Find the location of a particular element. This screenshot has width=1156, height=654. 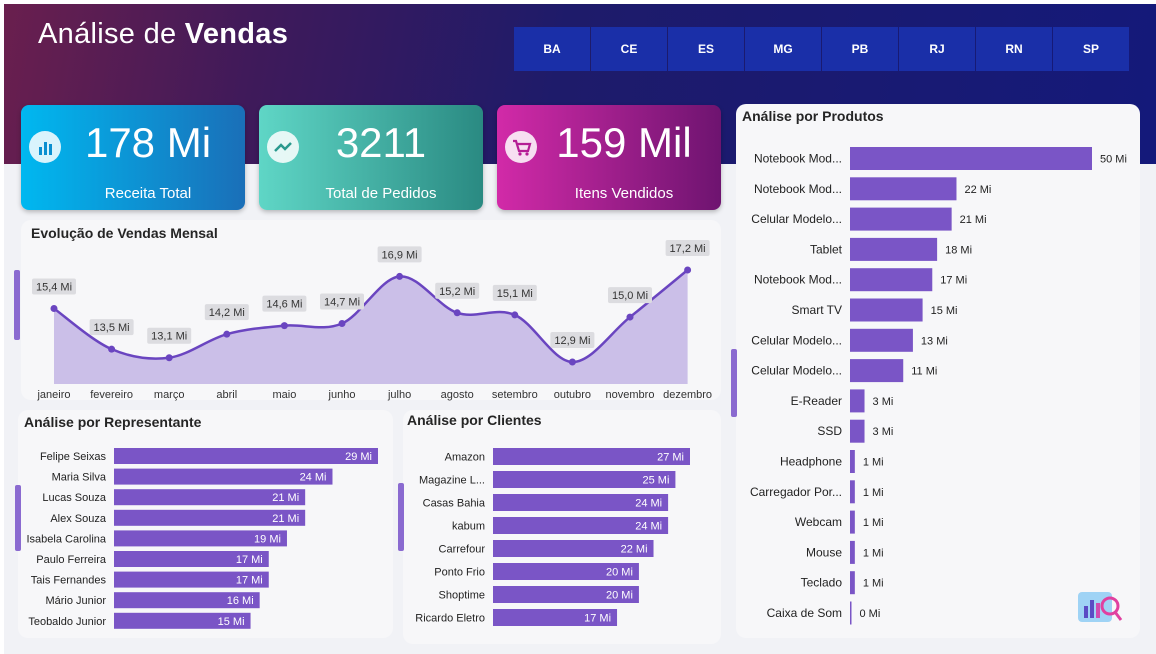

data-label: 12,9 Mi is located at coordinates (572, 341).